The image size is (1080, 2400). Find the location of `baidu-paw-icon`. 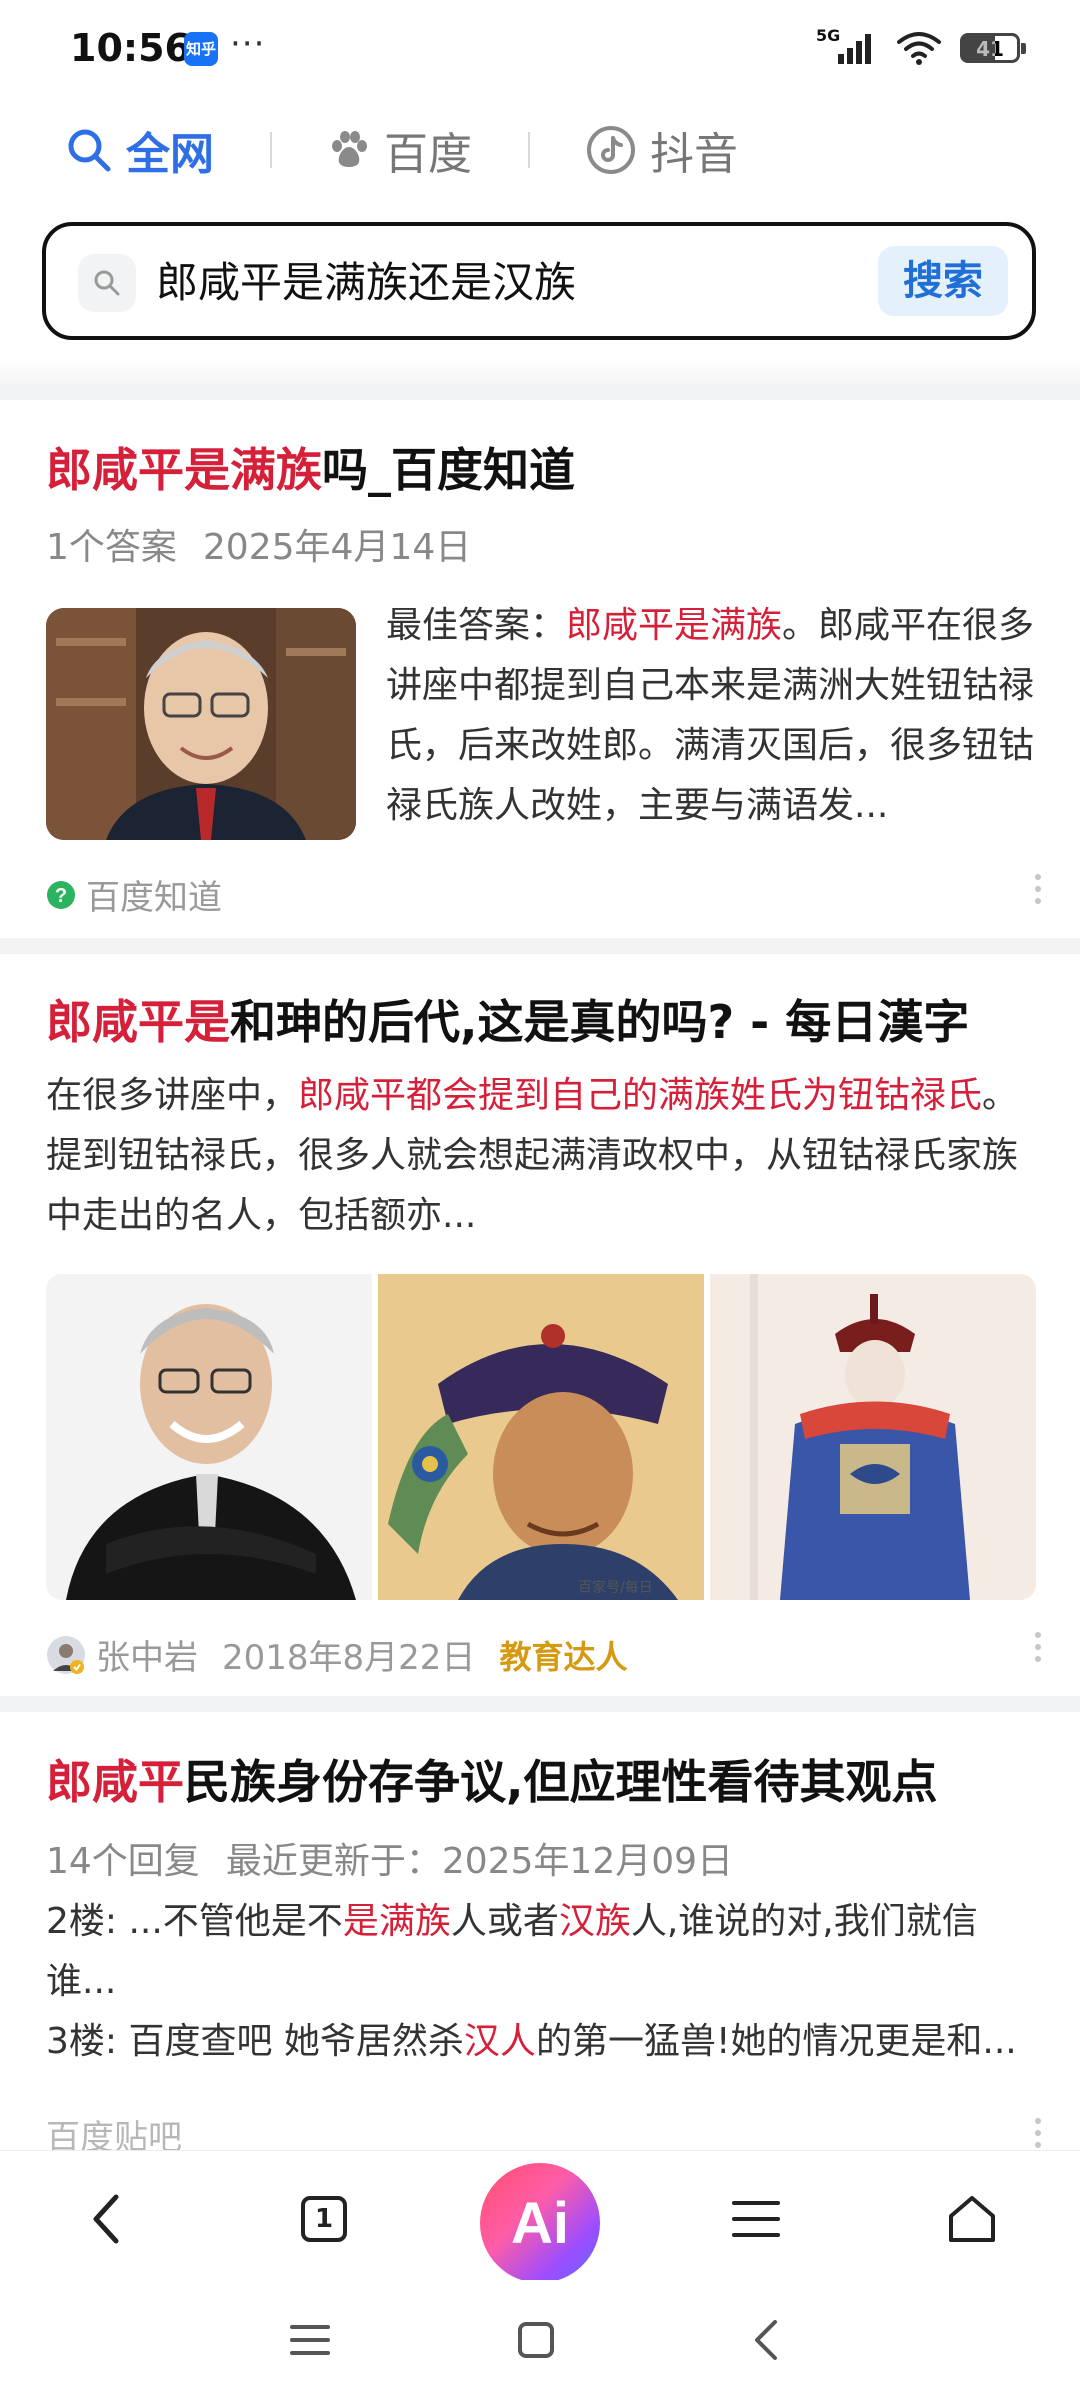

baidu-paw-icon is located at coordinates (349, 149).